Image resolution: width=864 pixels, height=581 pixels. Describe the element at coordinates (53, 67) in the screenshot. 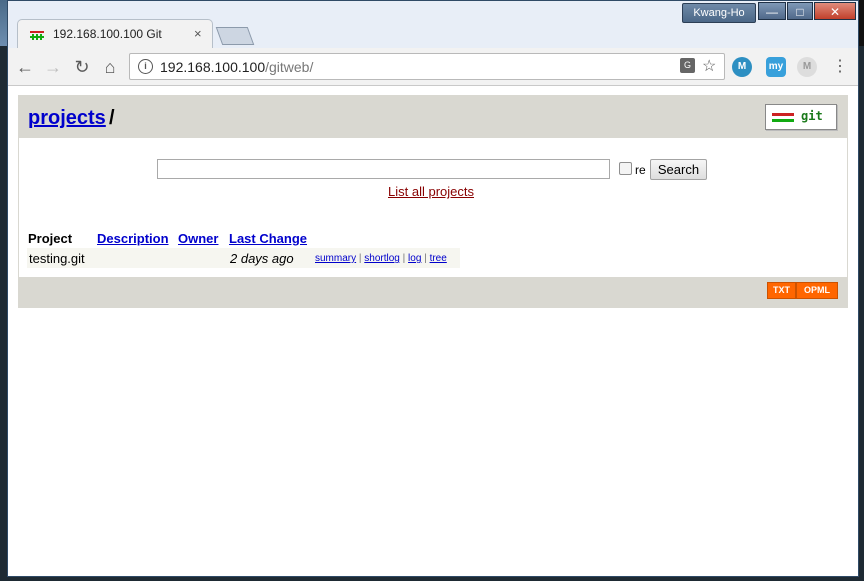

I see `forward-arrow-icon: →` at that location.